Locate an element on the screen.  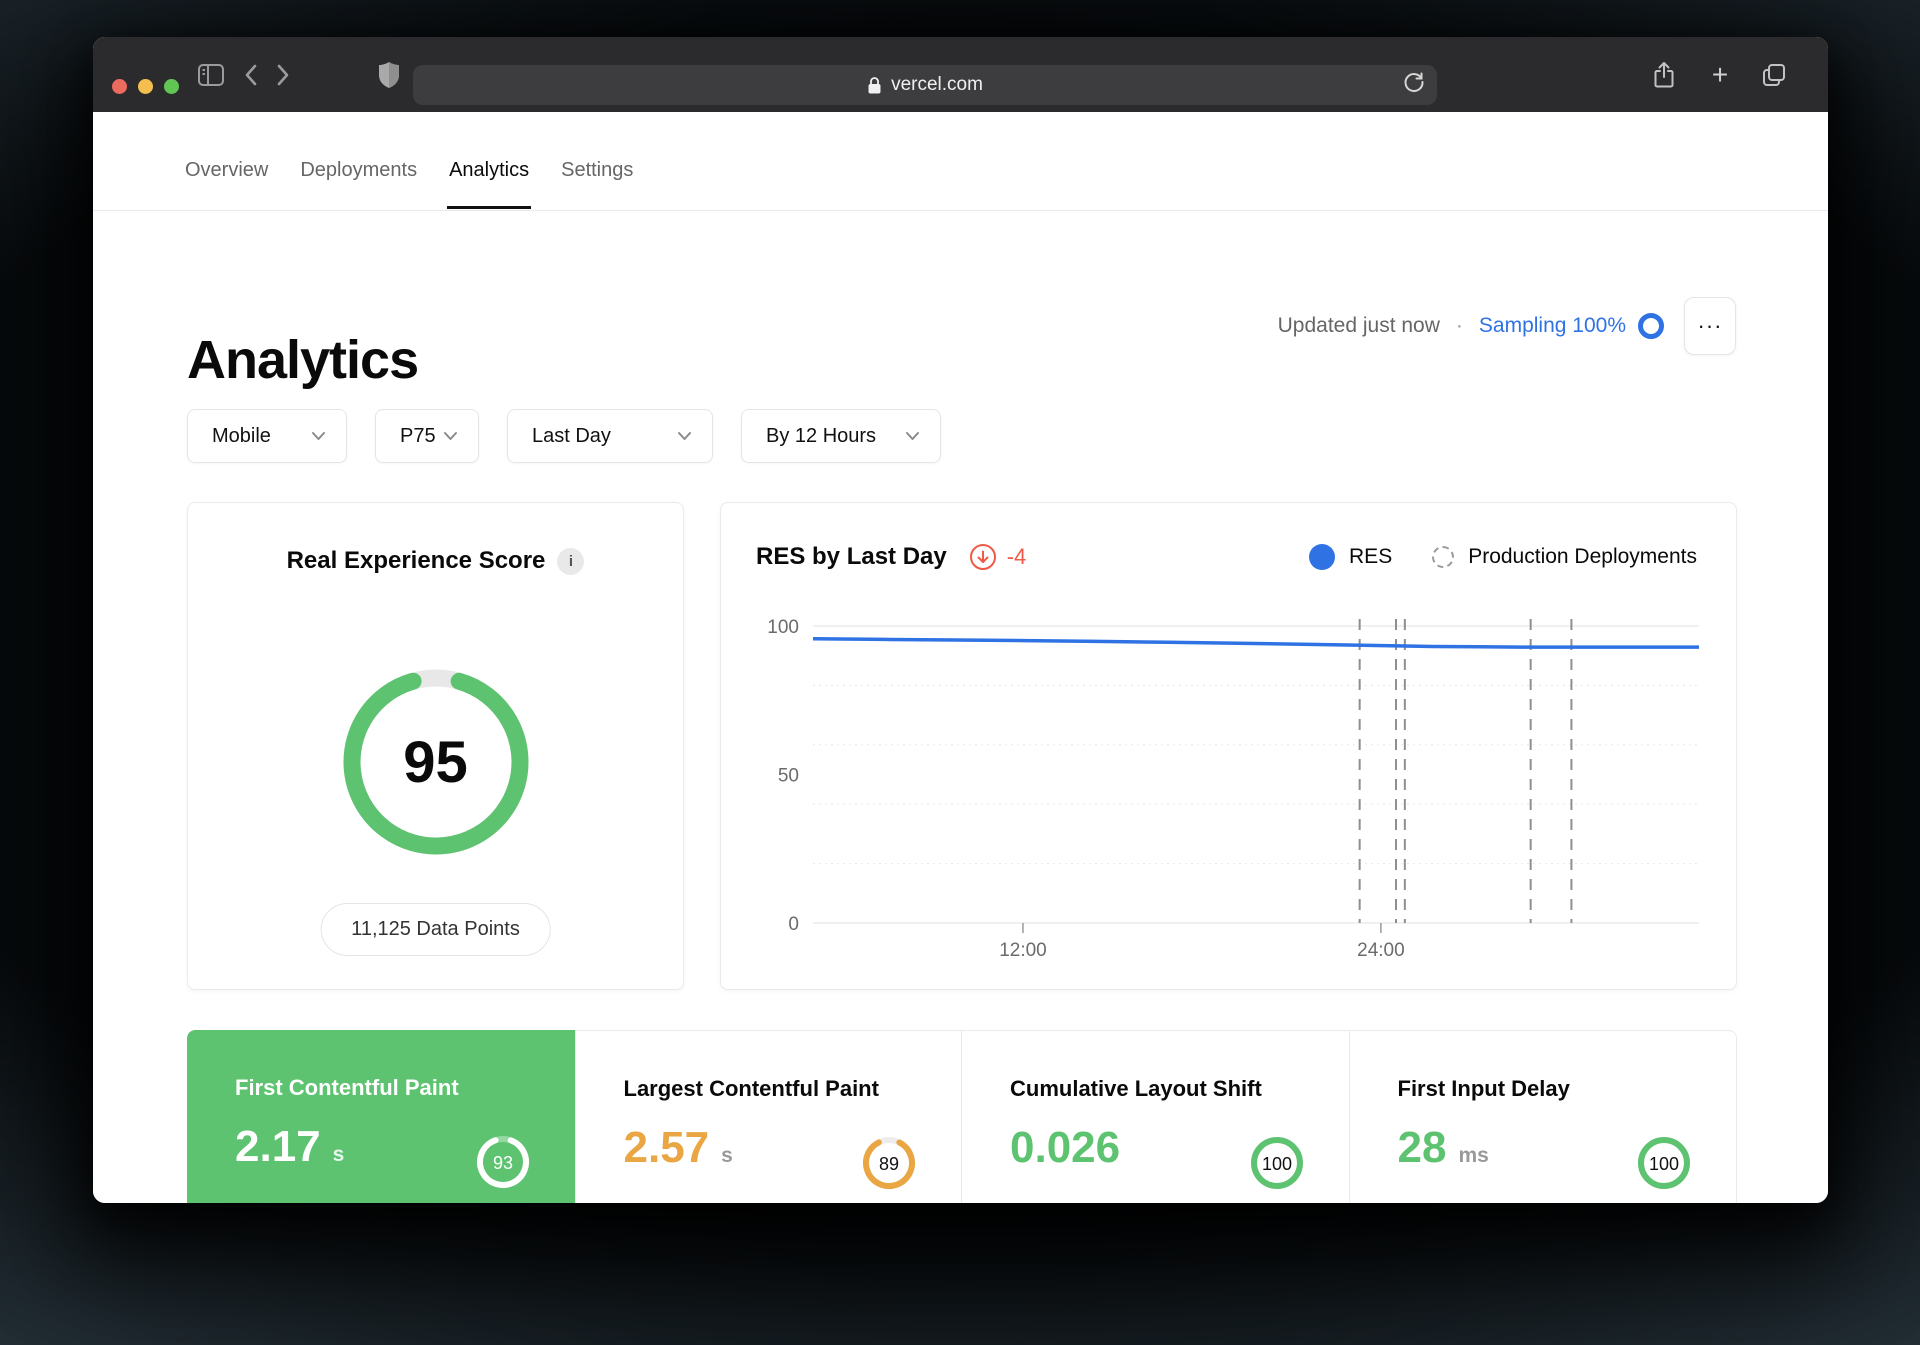
privacy-shield-icon is located at coordinates (389, 75).